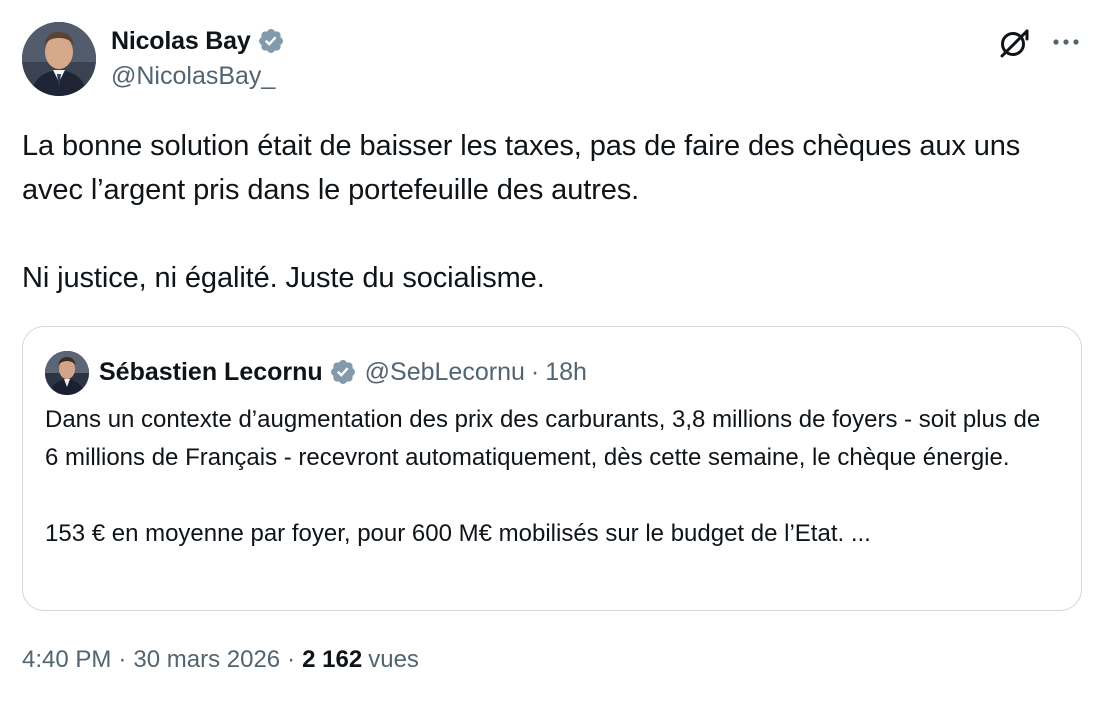 Image resolution: width=1114 pixels, height=711 pixels. I want to click on tweet-meta: 4:40 PM · 30 mars 2026 · 2 162 vues, so click(220, 660).